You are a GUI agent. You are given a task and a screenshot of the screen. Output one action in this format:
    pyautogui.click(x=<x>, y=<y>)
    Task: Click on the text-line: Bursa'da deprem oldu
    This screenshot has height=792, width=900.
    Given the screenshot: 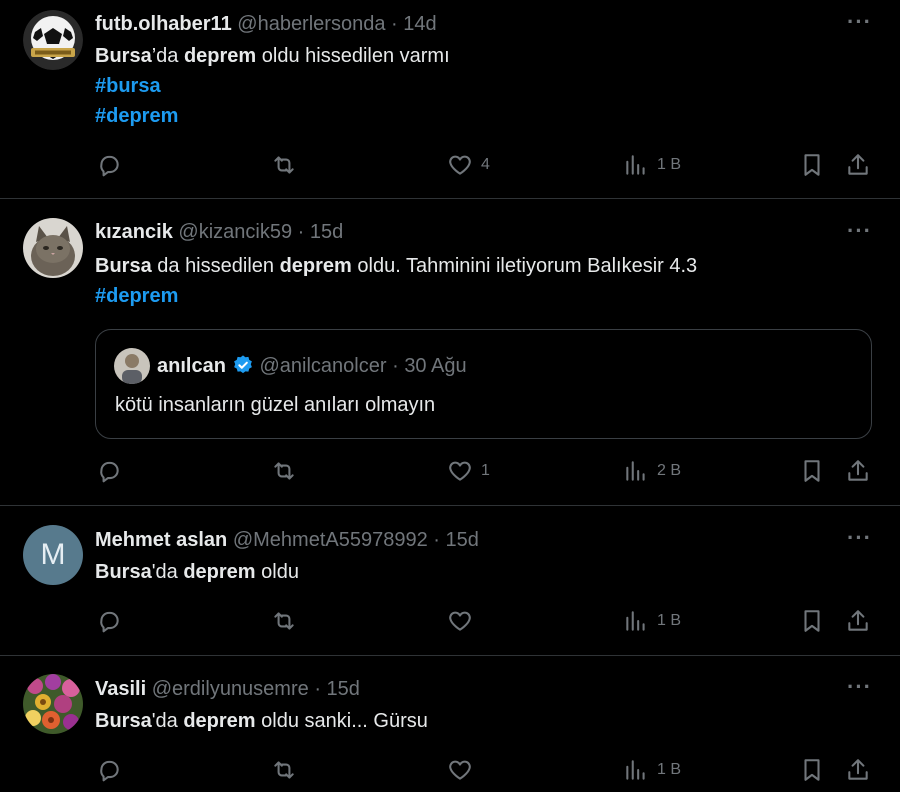 What is the action you would take?
    pyautogui.click(x=485, y=572)
    